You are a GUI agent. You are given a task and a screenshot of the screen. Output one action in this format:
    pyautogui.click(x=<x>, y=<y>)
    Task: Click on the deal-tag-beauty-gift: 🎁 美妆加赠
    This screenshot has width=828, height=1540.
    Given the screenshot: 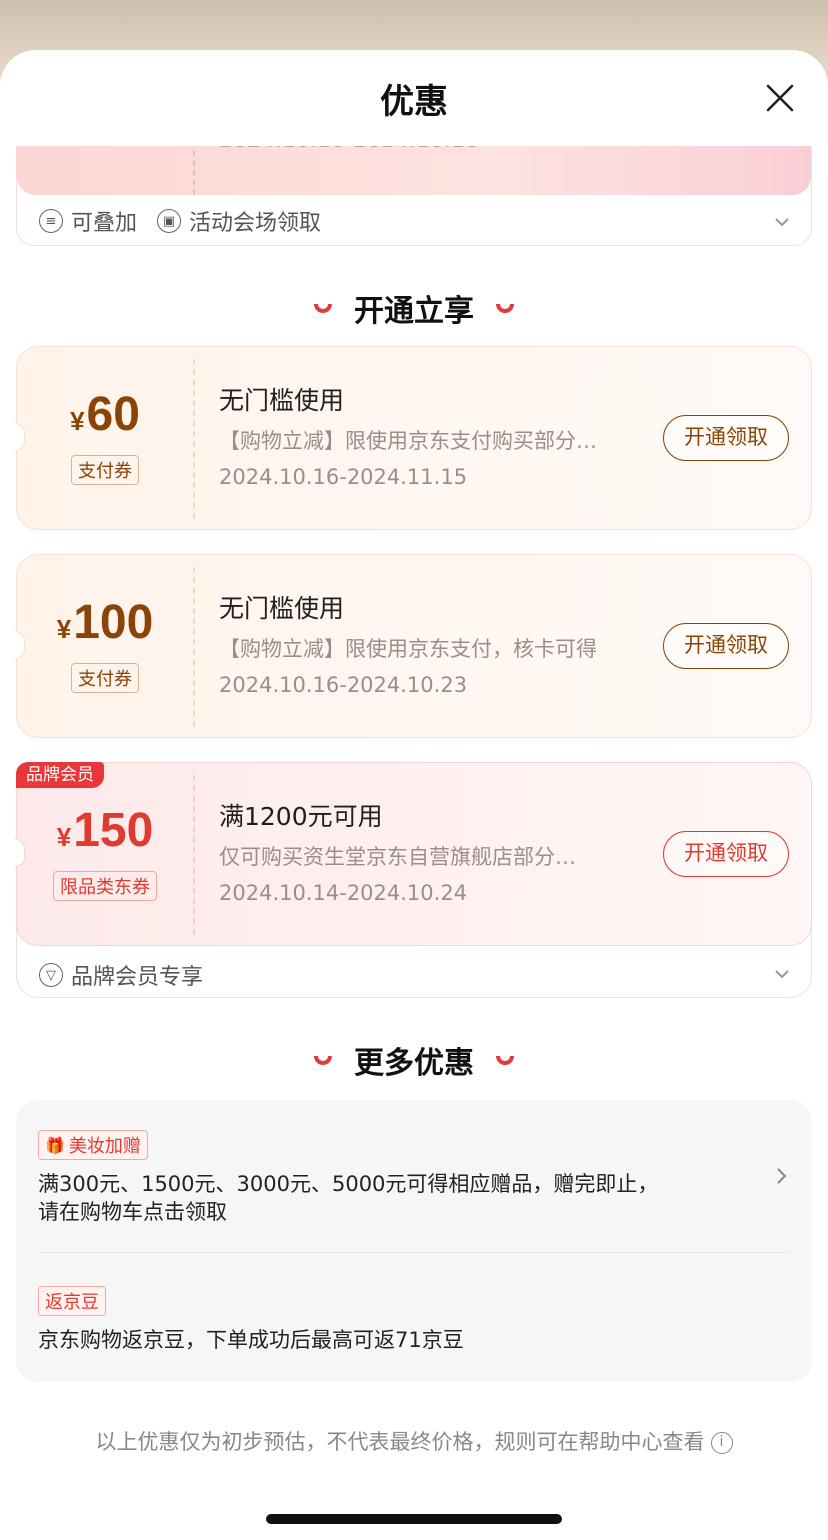 What is the action you would take?
    pyautogui.click(x=93, y=1145)
    